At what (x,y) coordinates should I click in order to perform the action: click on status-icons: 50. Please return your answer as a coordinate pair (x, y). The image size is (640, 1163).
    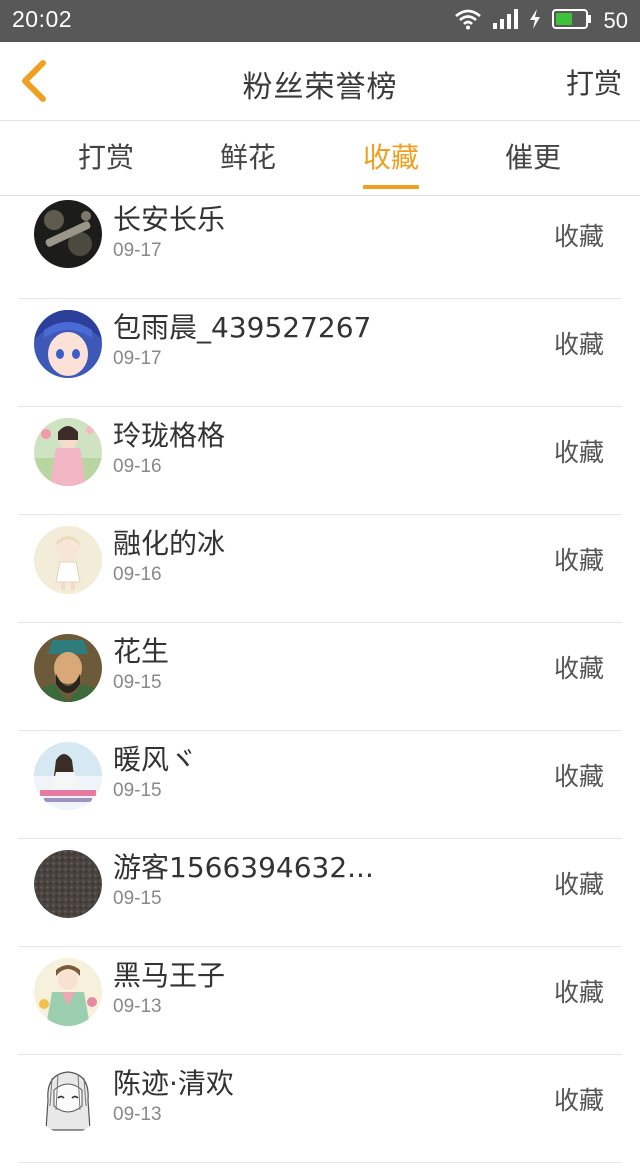
    Looking at the image, I should click on (541, 21).